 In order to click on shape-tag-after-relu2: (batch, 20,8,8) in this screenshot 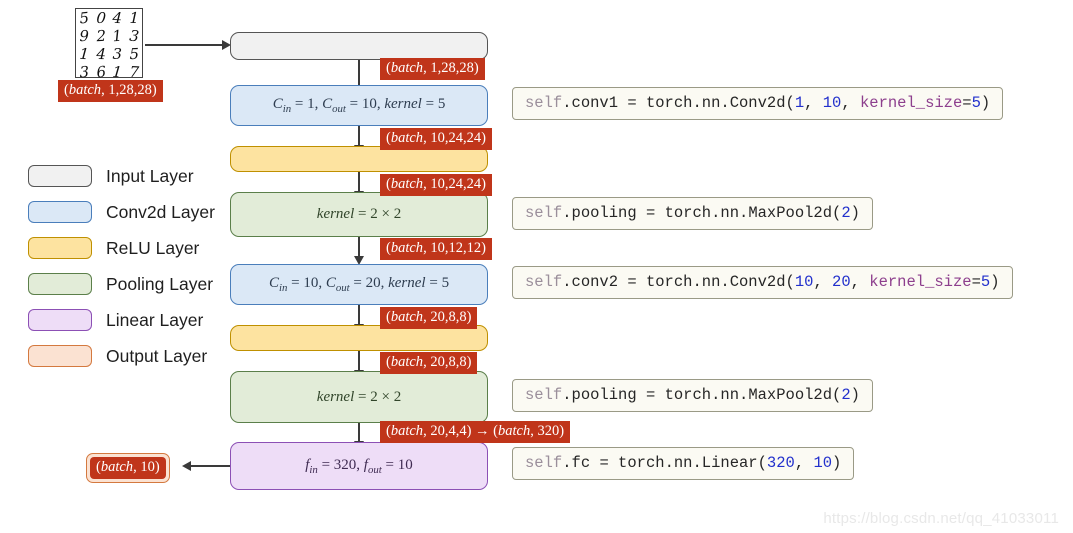, I will do `click(429, 363)`.